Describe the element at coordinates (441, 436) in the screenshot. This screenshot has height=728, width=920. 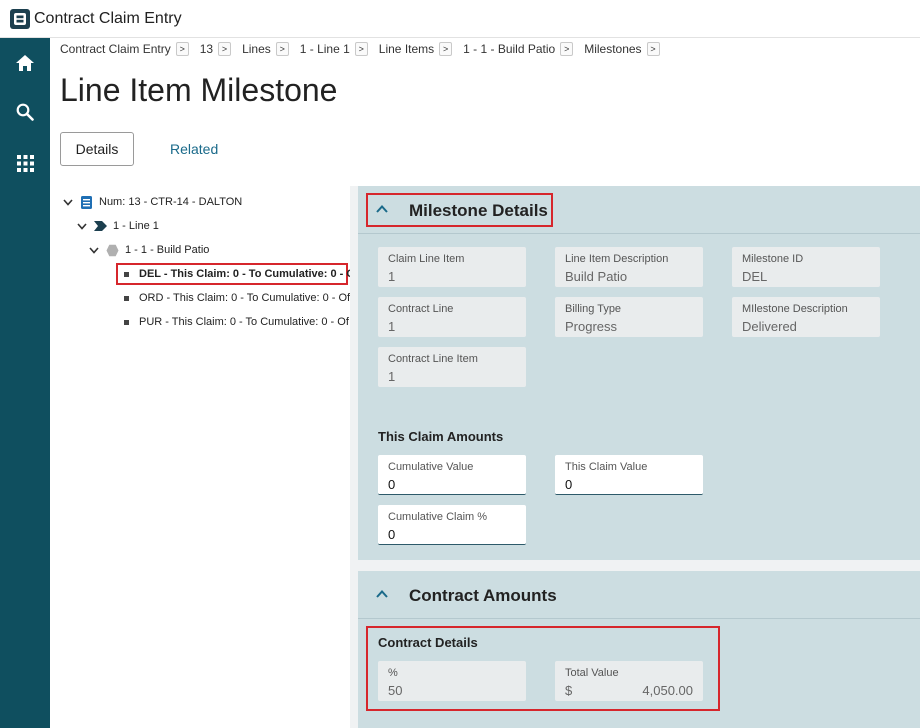
I see `this-claim-amounts-heading: This Claim Amounts` at that location.